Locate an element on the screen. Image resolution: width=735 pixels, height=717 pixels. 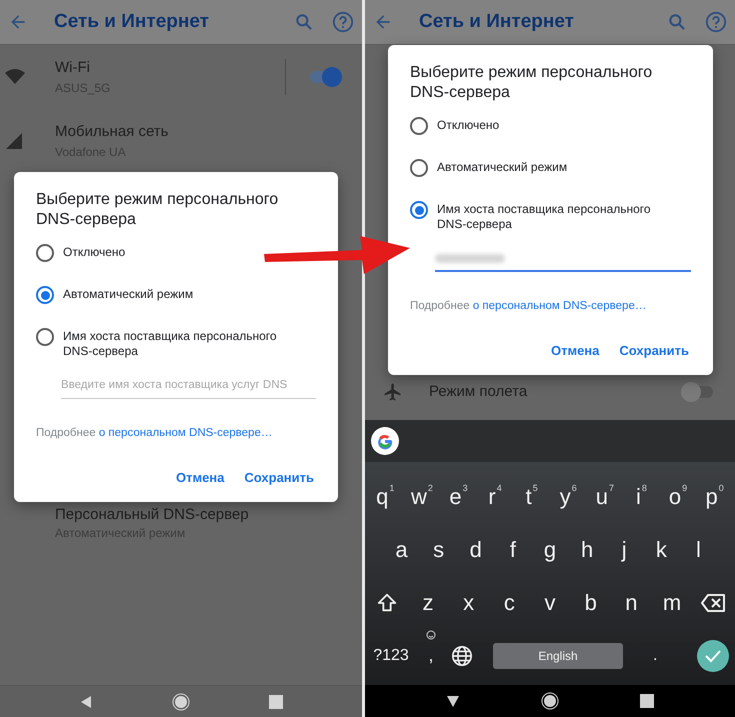
backspace-key-icon is located at coordinates (713, 602).